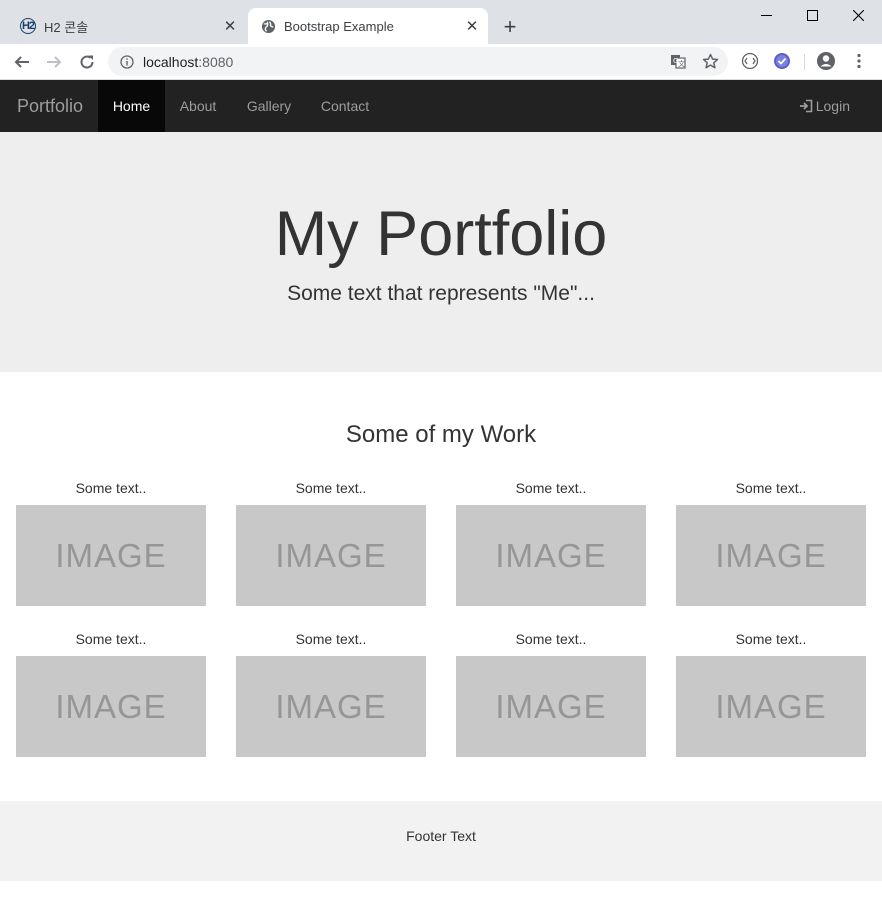 Image resolution: width=882 pixels, height=921 pixels. What do you see at coordinates (87, 62) in the screenshot?
I see `reload-icon` at bounding box center [87, 62].